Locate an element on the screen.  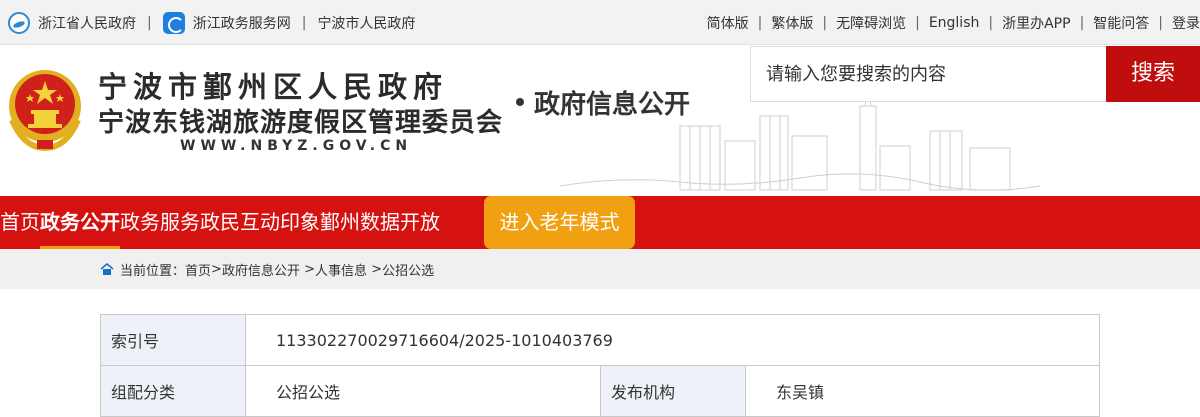
zhejiang-gov-label: 浙江省人民政府 is located at coordinates (87, 23).